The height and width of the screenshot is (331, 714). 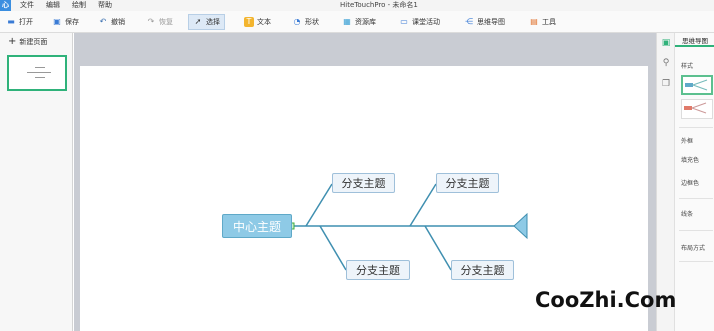 What do you see at coordinates (103, 21) in the screenshot?
I see `undo-icon: ↶` at bounding box center [103, 21].